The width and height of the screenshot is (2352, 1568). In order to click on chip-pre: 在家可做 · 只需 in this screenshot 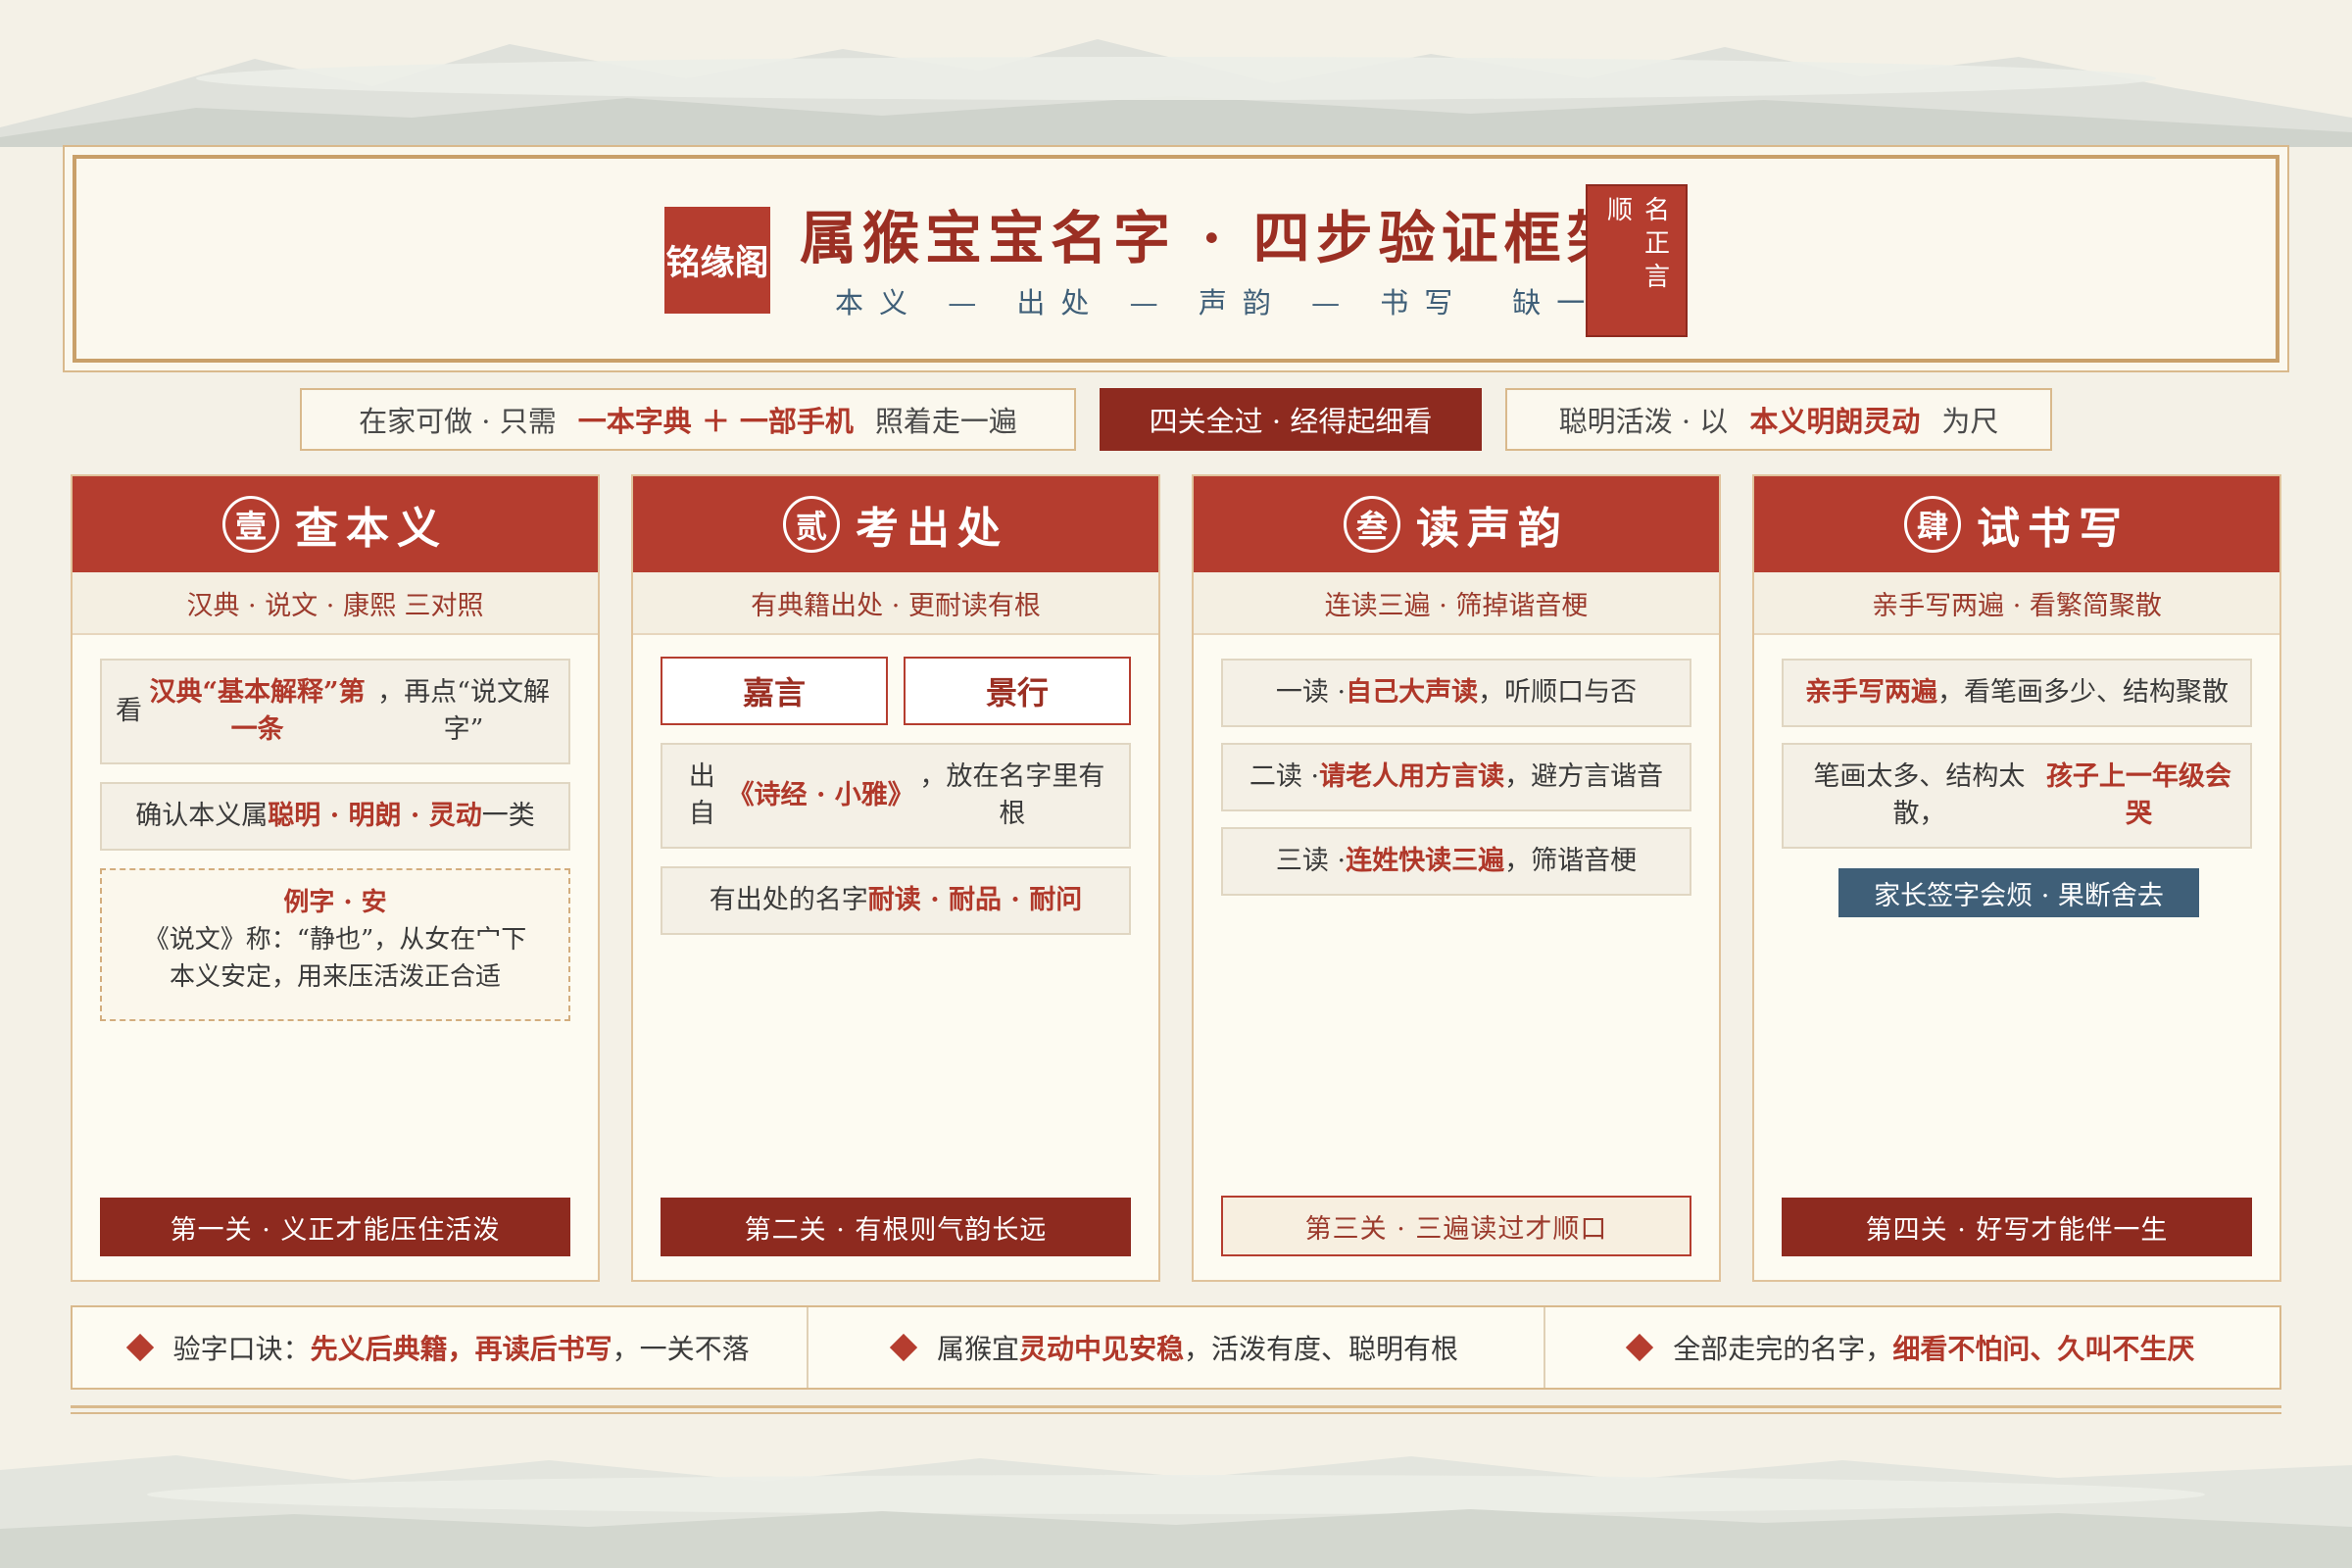, I will do `click(458, 421)`.